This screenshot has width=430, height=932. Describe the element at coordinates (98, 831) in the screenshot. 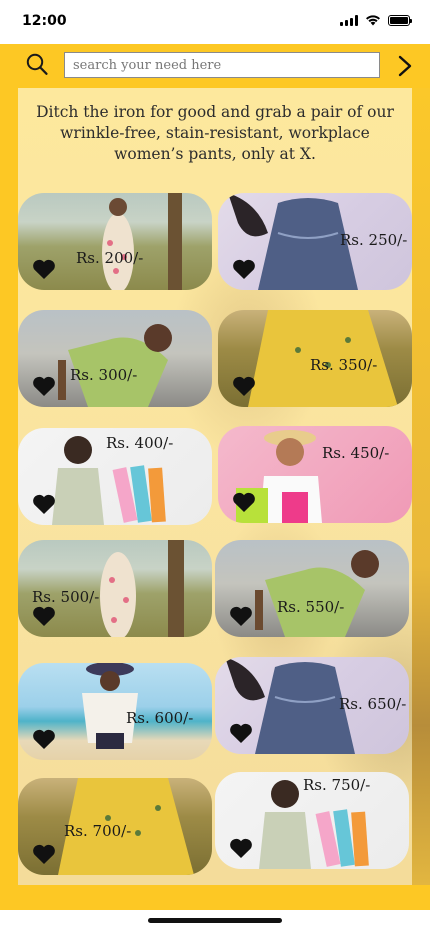

I see `product-price: Rs. 700/-` at that location.